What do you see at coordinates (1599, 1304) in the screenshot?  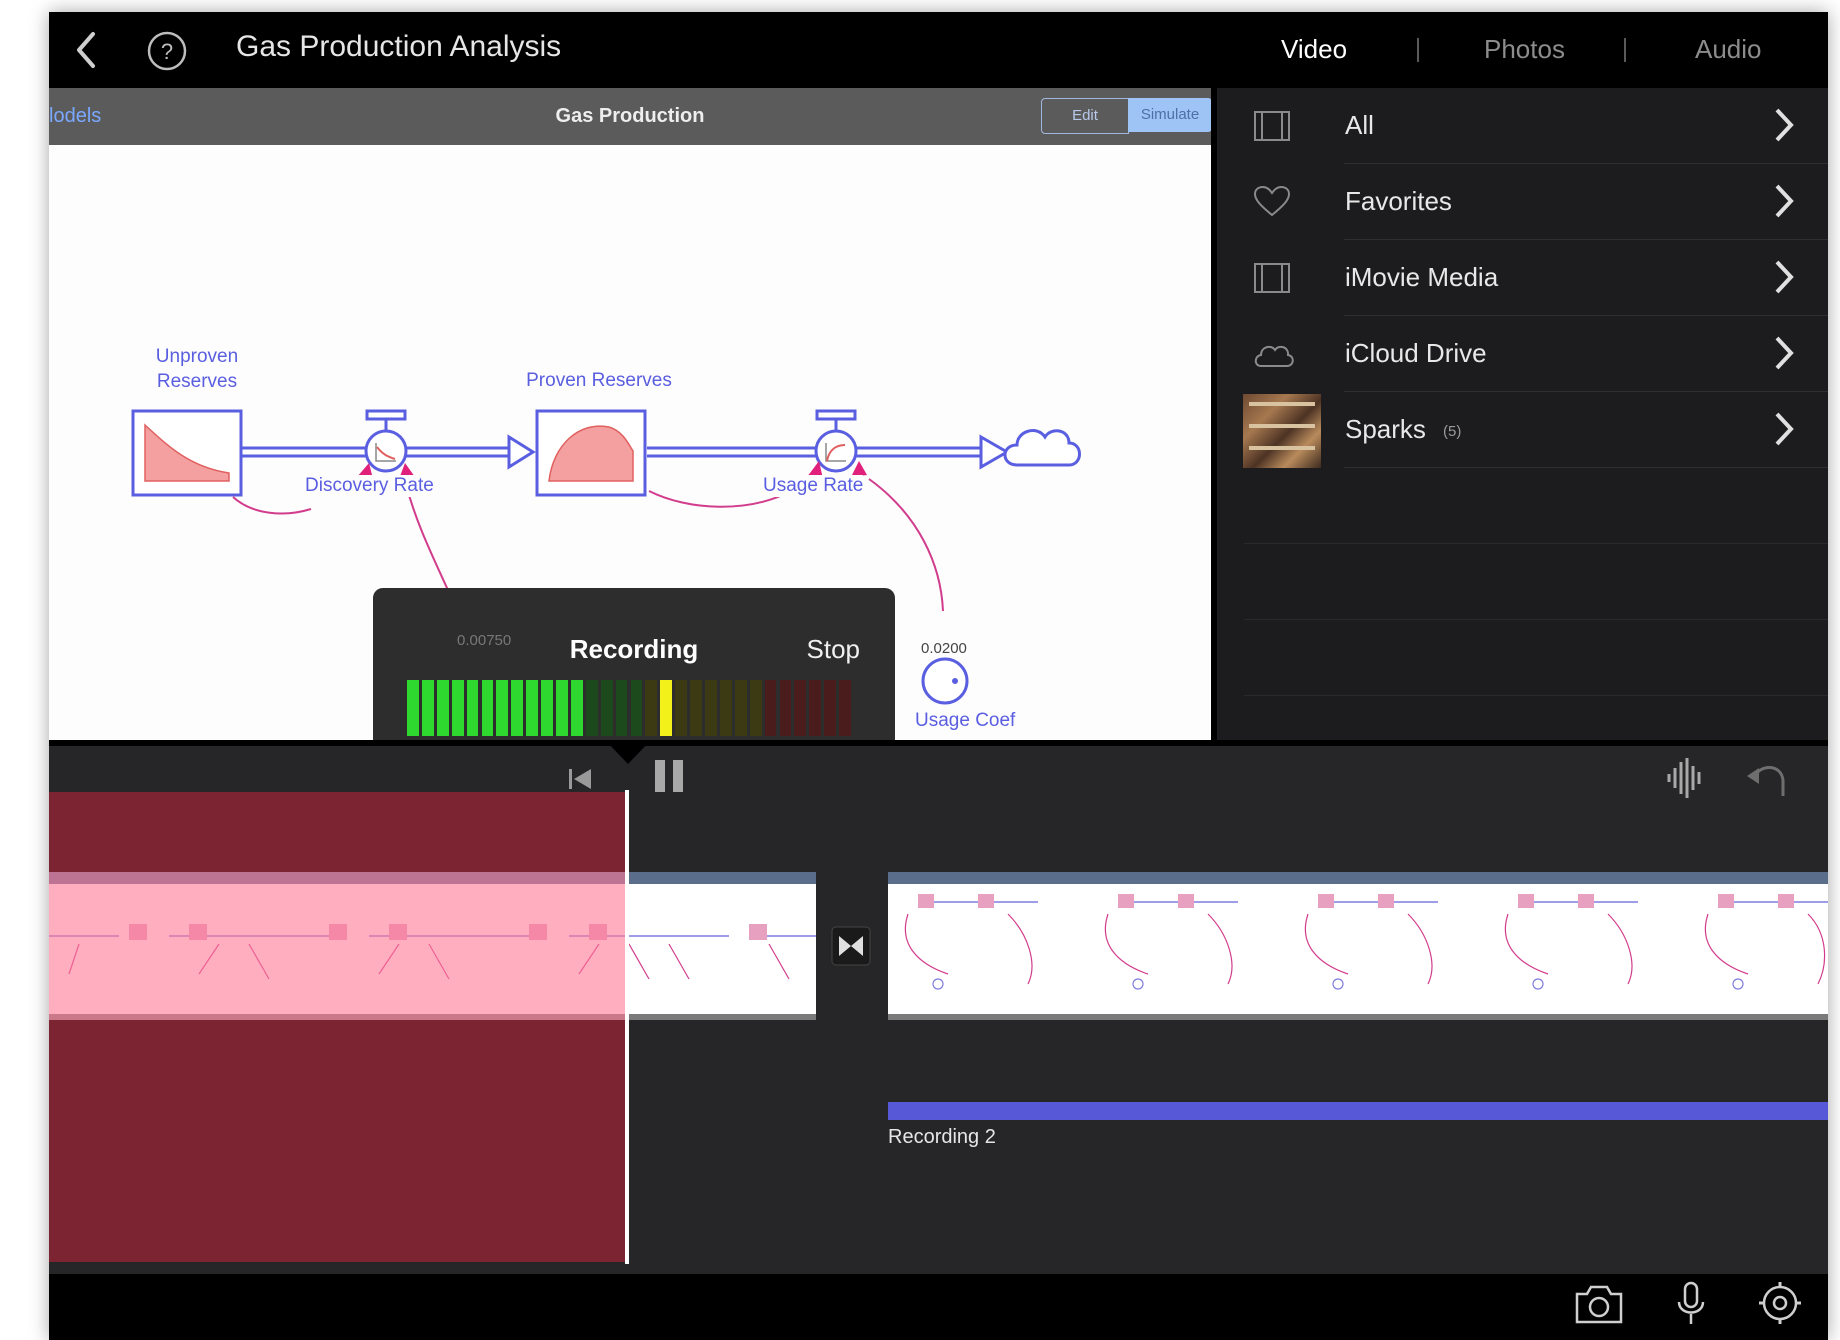 I see `camera-icon` at bounding box center [1599, 1304].